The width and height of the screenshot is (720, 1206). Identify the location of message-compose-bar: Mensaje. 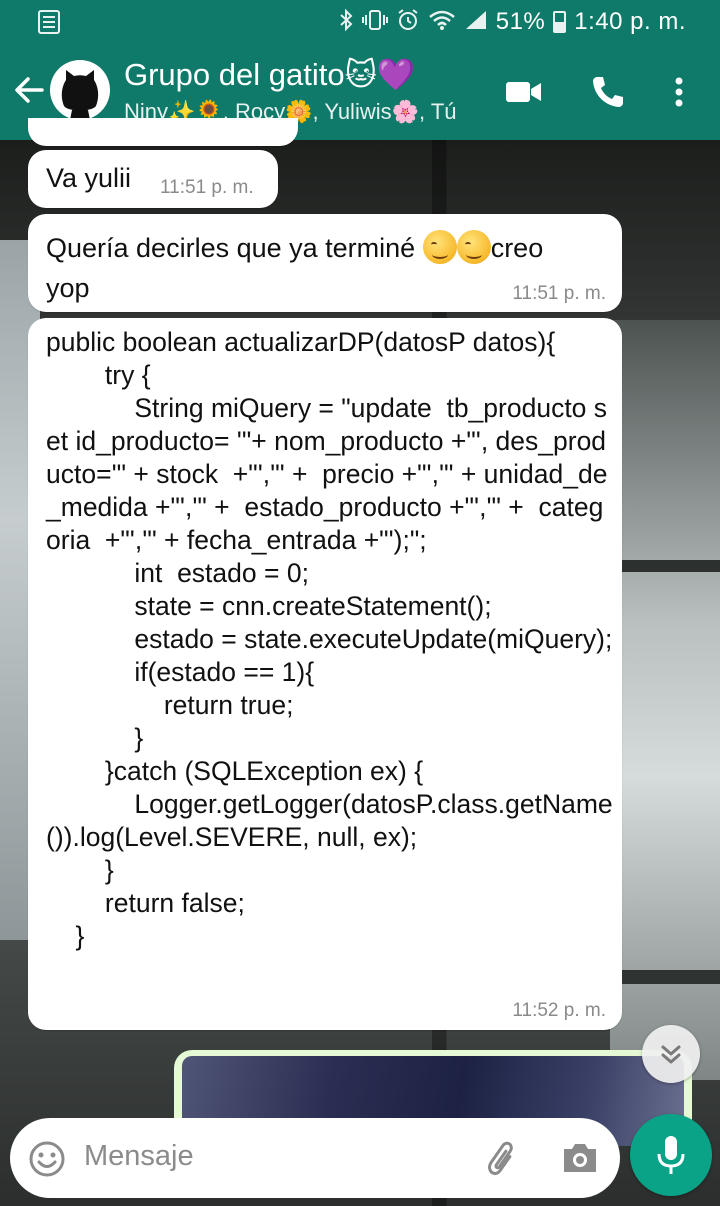
(315, 1158).